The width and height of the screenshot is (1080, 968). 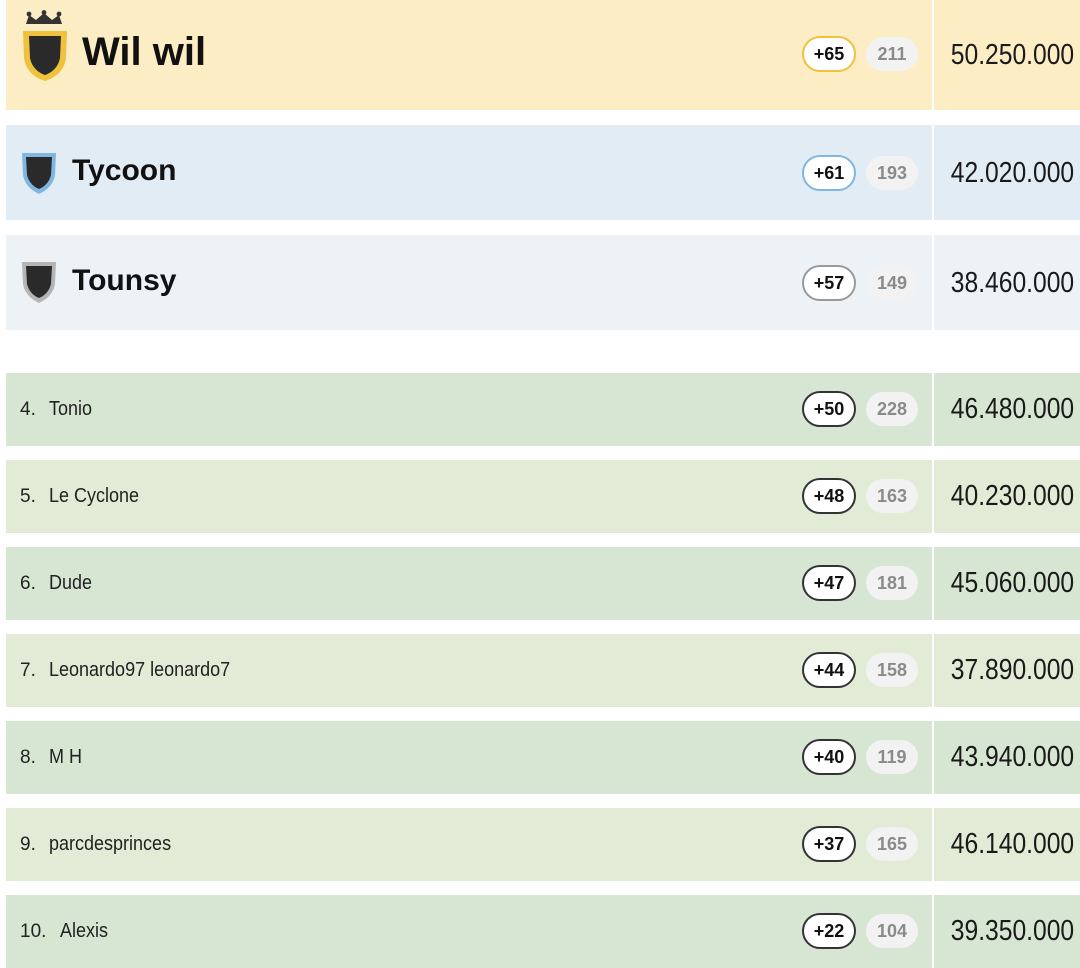 What do you see at coordinates (1012, 669) in the screenshot?
I see `player-value: 37.890.000` at bounding box center [1012, 669].